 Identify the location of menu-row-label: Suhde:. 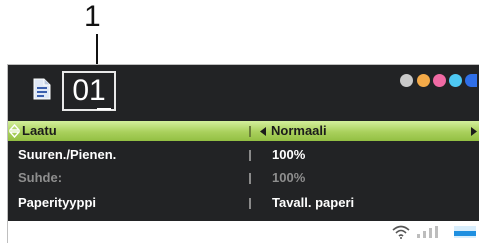
(40, 177).